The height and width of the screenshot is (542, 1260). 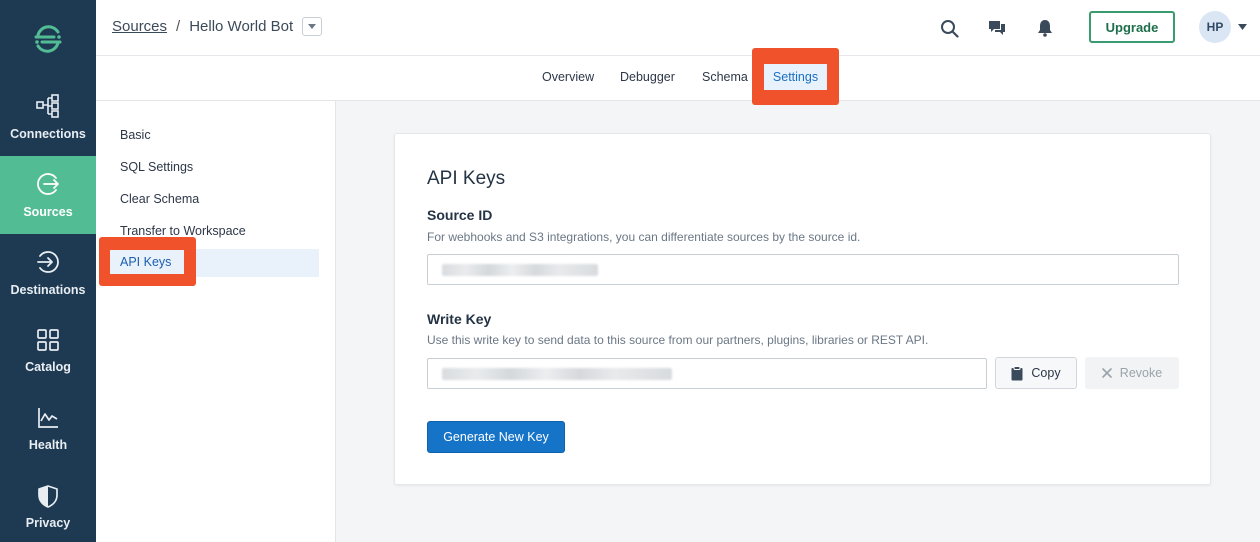 I want to click on nav-label-destinations: Destinations, so click(x=48, y=290).